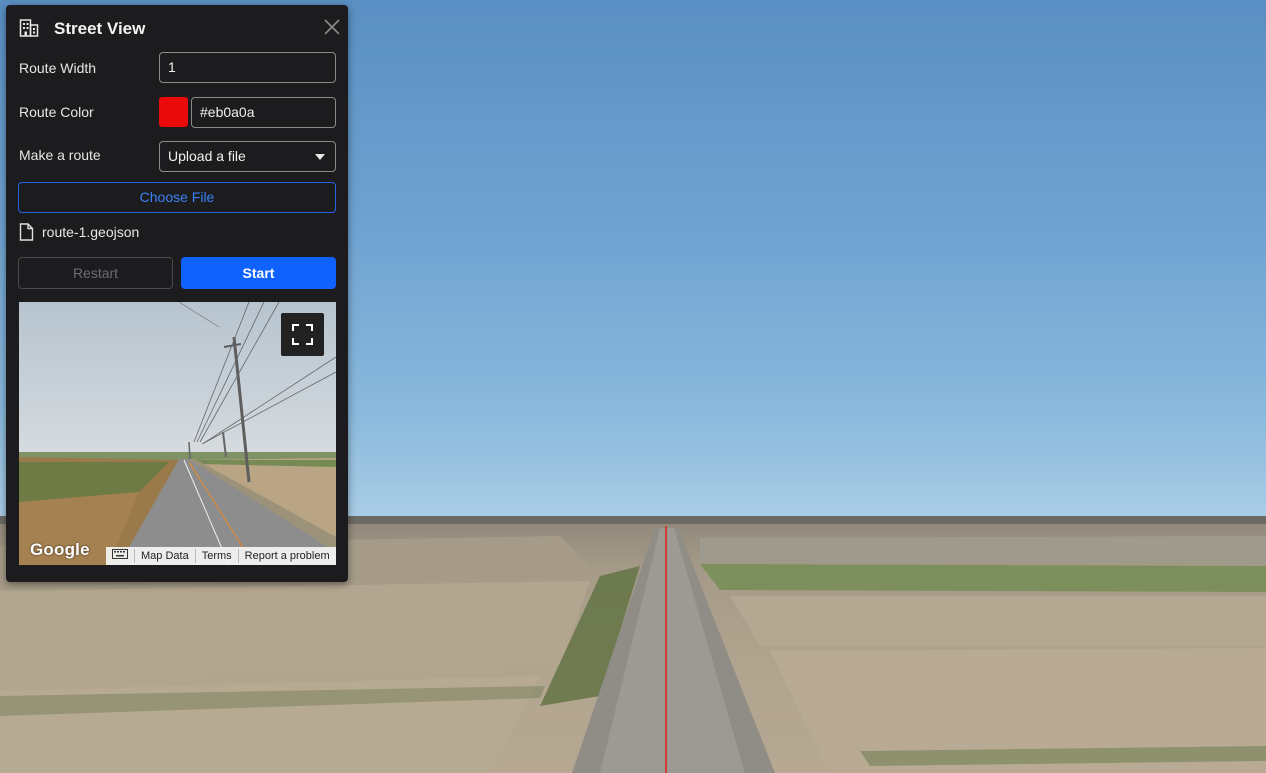 Image resolution: width=1266 pixels, height=773 pixels. What do you see at coordinates (332, 27) in the screenshot?
I see `close-icon` at bounding box center [332, 27].